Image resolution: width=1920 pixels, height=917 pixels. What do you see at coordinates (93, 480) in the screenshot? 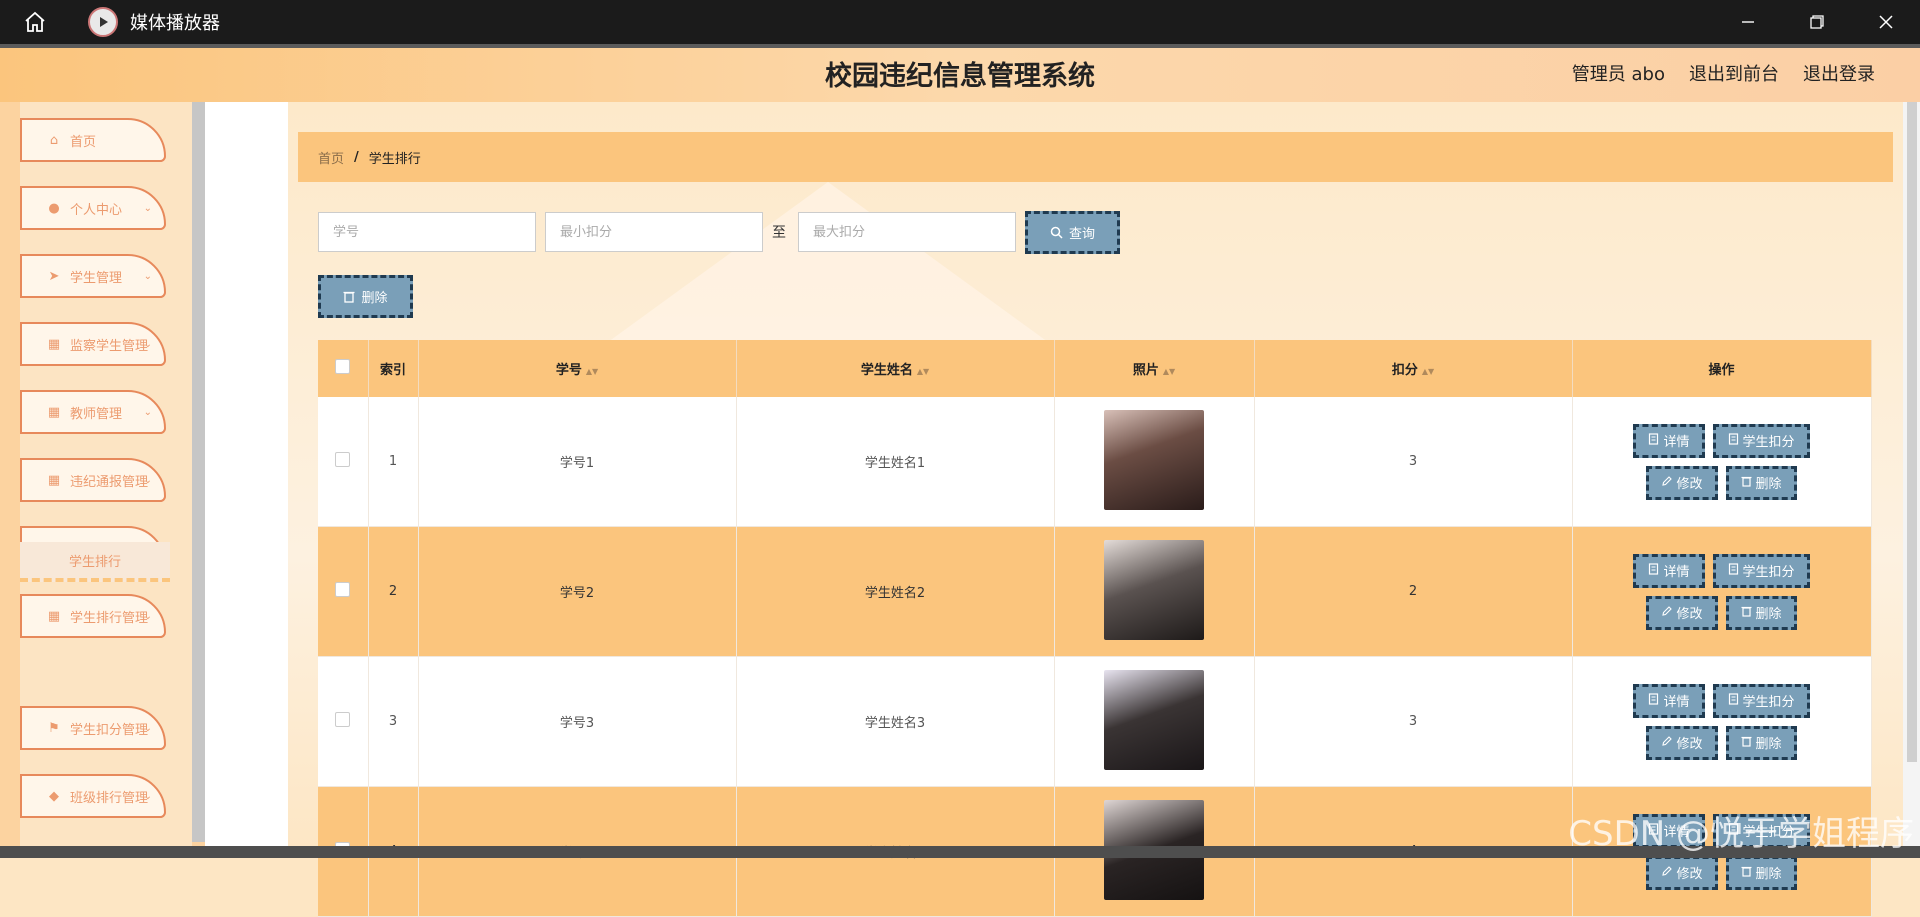
I see `sidebar-item: ▦ 违纪通报管理 ⌄` at bounding box center [93, 480].